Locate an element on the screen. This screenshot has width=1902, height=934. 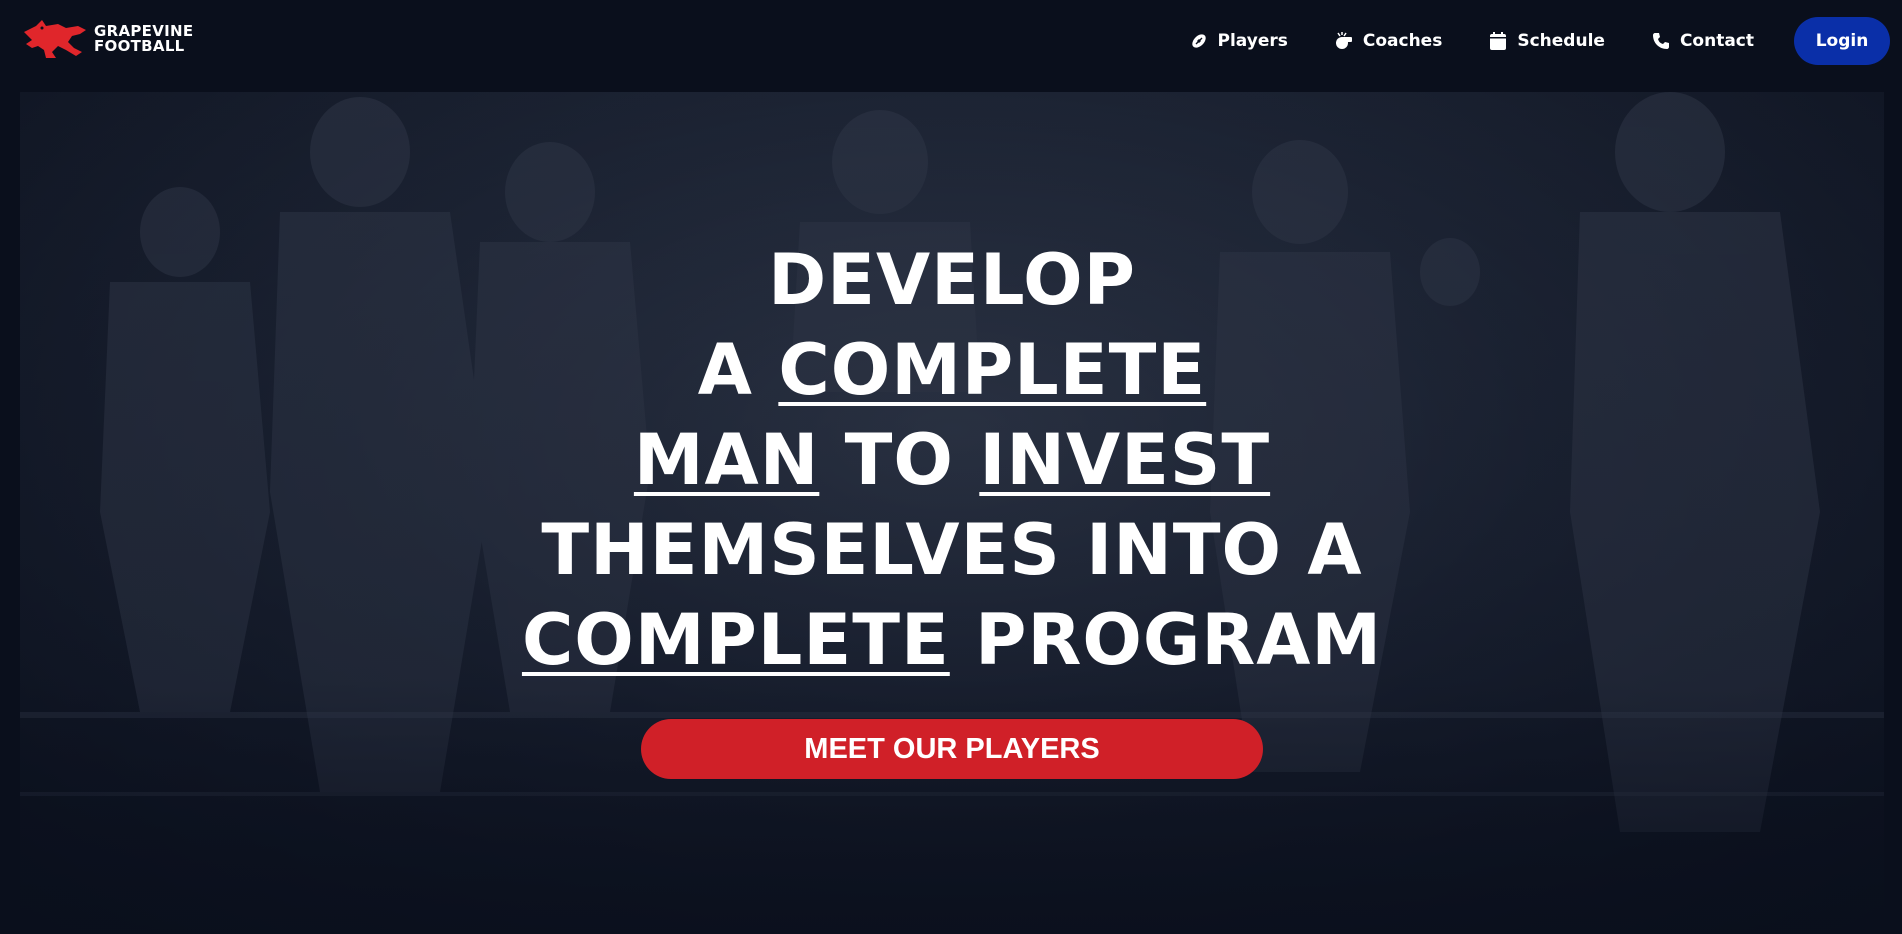
headline-underlined-word: INVEST is located at coordinates (1125, 460).